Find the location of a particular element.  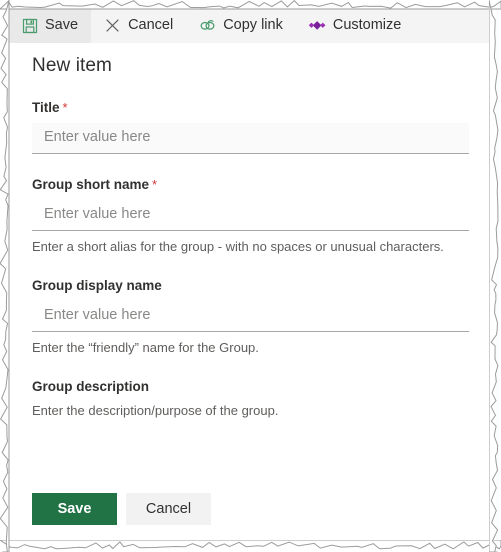

field-description-group-display-name: Enter the “friendly” name for the Group. is located at coordinates (145, 347).